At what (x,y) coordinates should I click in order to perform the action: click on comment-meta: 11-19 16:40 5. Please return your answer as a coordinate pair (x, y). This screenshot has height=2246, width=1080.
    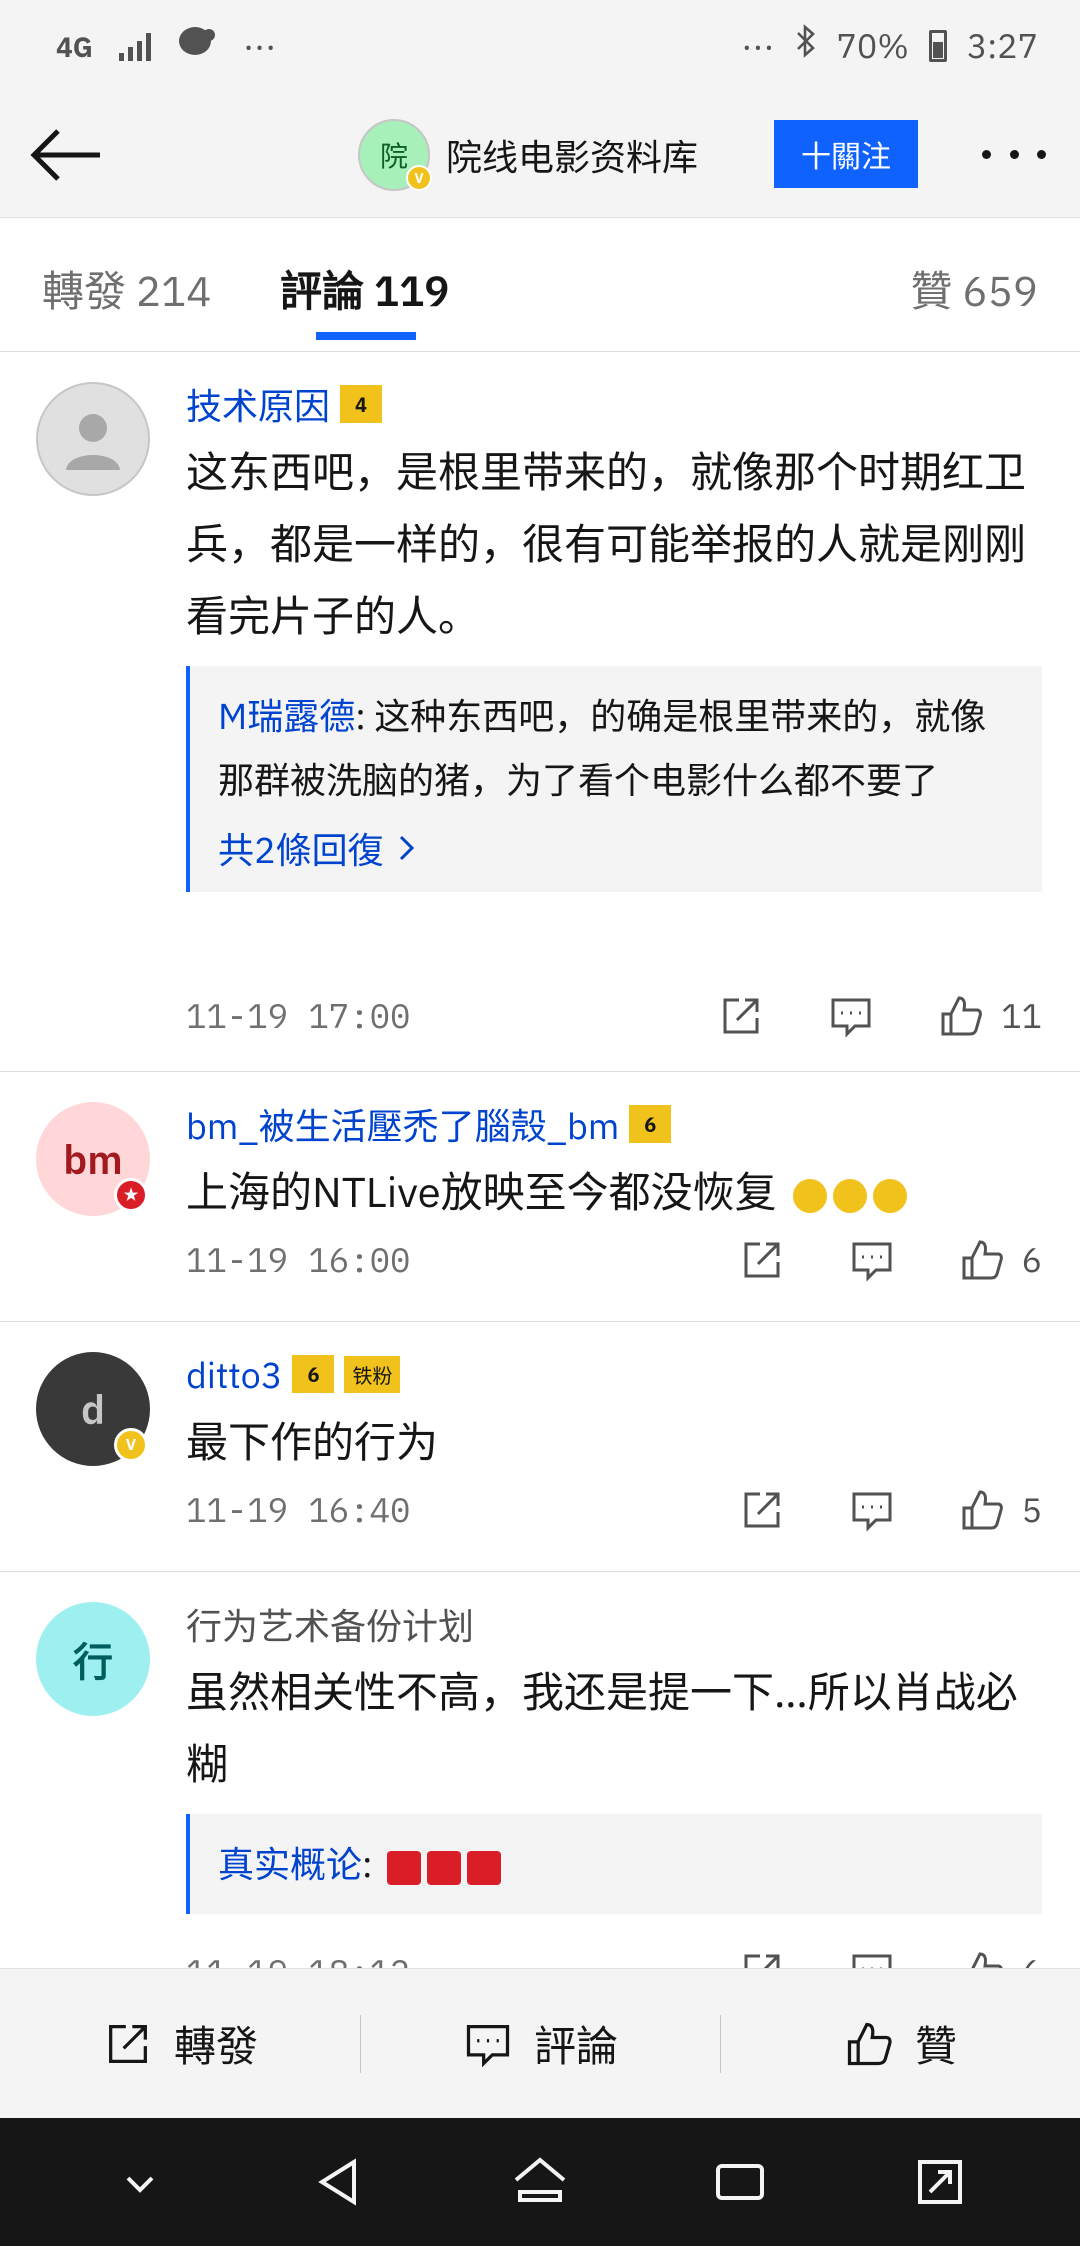
    Looking at the image, I should click on (614, 1510).